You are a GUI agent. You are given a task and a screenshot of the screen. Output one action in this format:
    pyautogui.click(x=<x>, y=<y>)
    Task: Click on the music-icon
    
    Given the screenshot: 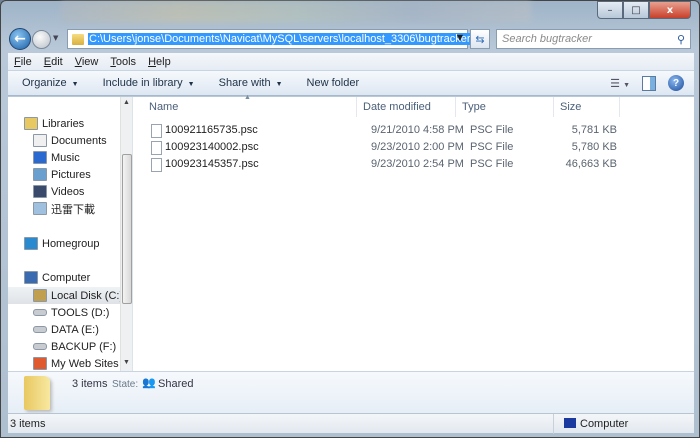 What is the action you would take?
    pyautogui.click(x=40, y=157)
    